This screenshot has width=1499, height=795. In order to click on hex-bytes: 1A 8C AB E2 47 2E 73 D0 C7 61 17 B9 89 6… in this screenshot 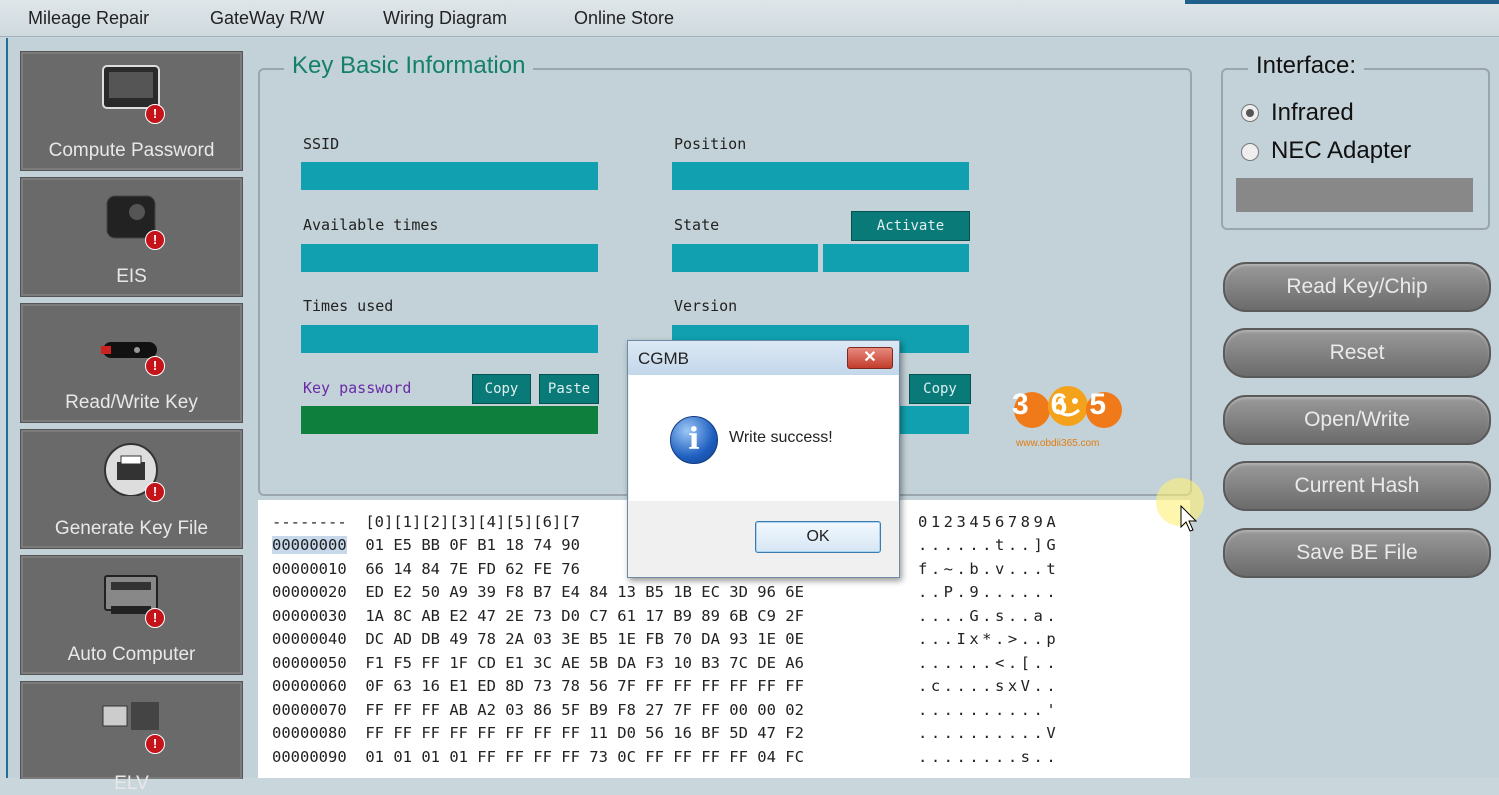, I will do `click(584, 615)`.